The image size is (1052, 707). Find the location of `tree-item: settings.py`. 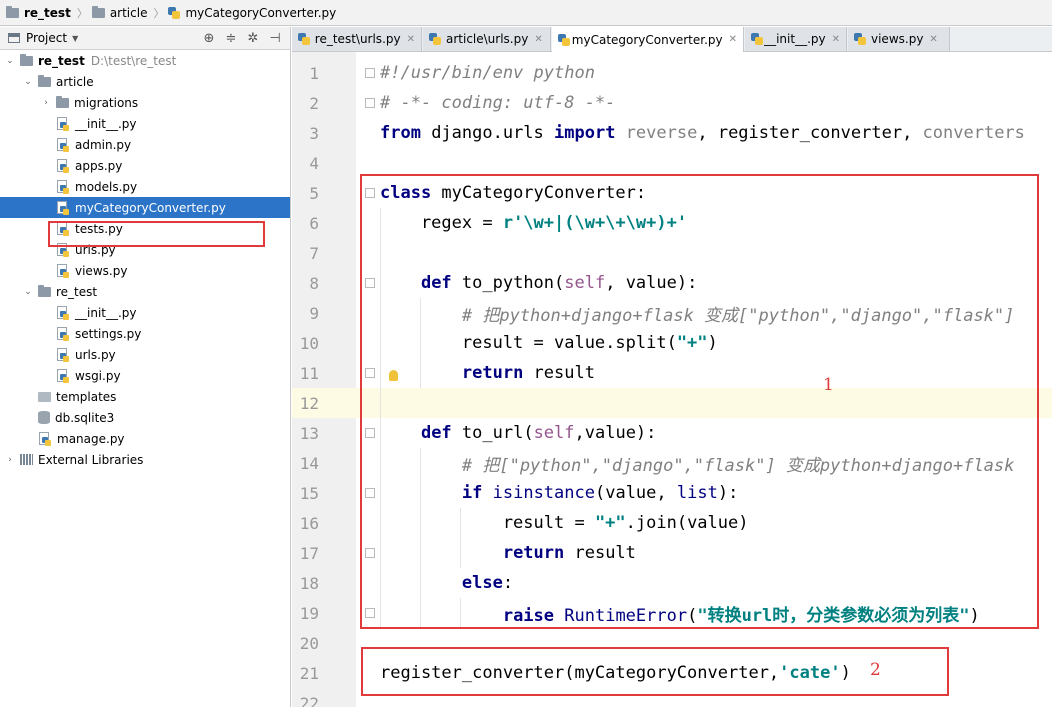

tree-item: settings.py is located at coordinates (145, 333).